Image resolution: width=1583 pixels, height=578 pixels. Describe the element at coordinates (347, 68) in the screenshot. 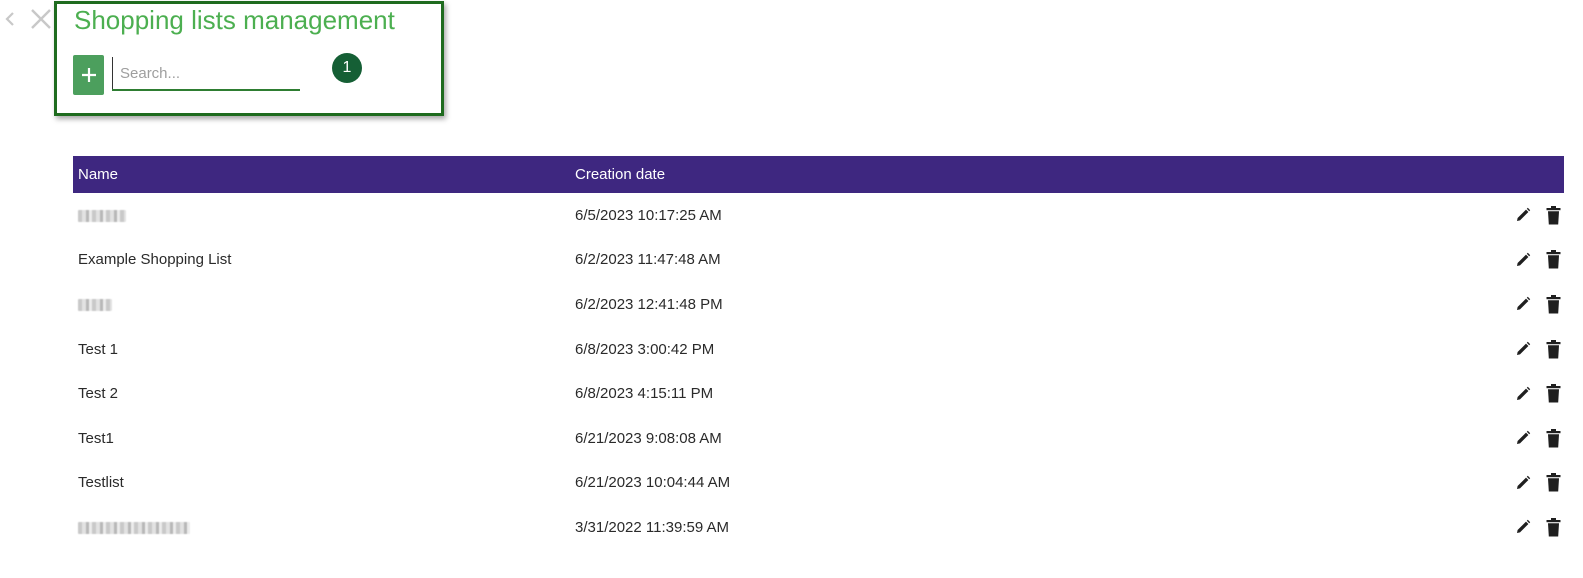

I see `step-badge: 1` at that location.